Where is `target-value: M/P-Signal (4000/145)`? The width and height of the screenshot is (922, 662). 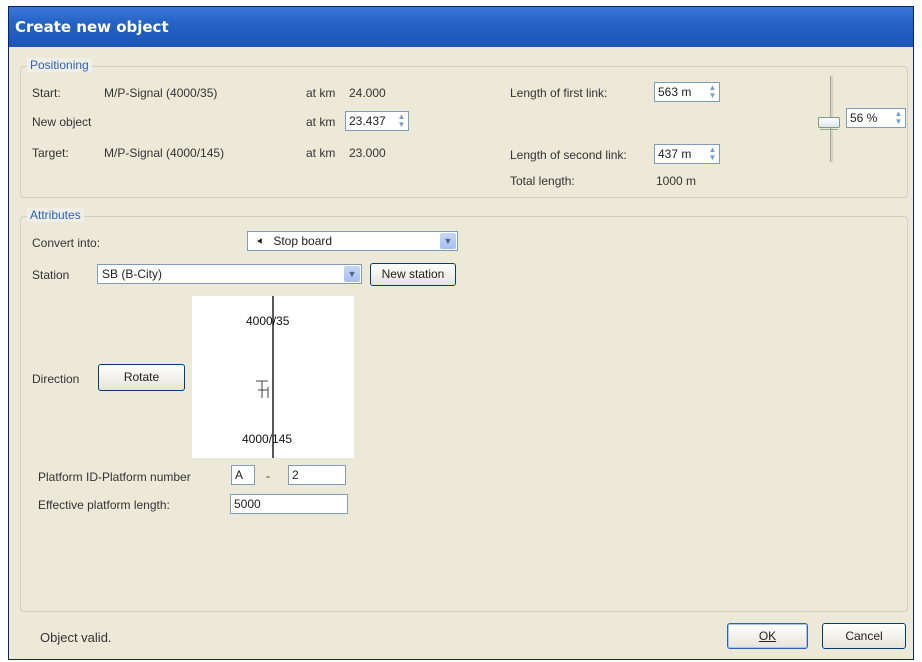 target-value: M/P-Signal (4000/145) is located at coordinates (164, 153).